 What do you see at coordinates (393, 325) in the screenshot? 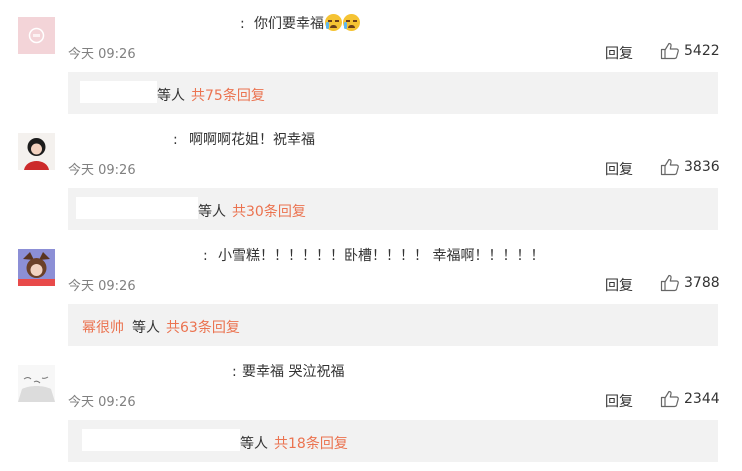
I see `reply-summary: 幂很帅 等人 共63条回复` at bounding box center [393, 325].